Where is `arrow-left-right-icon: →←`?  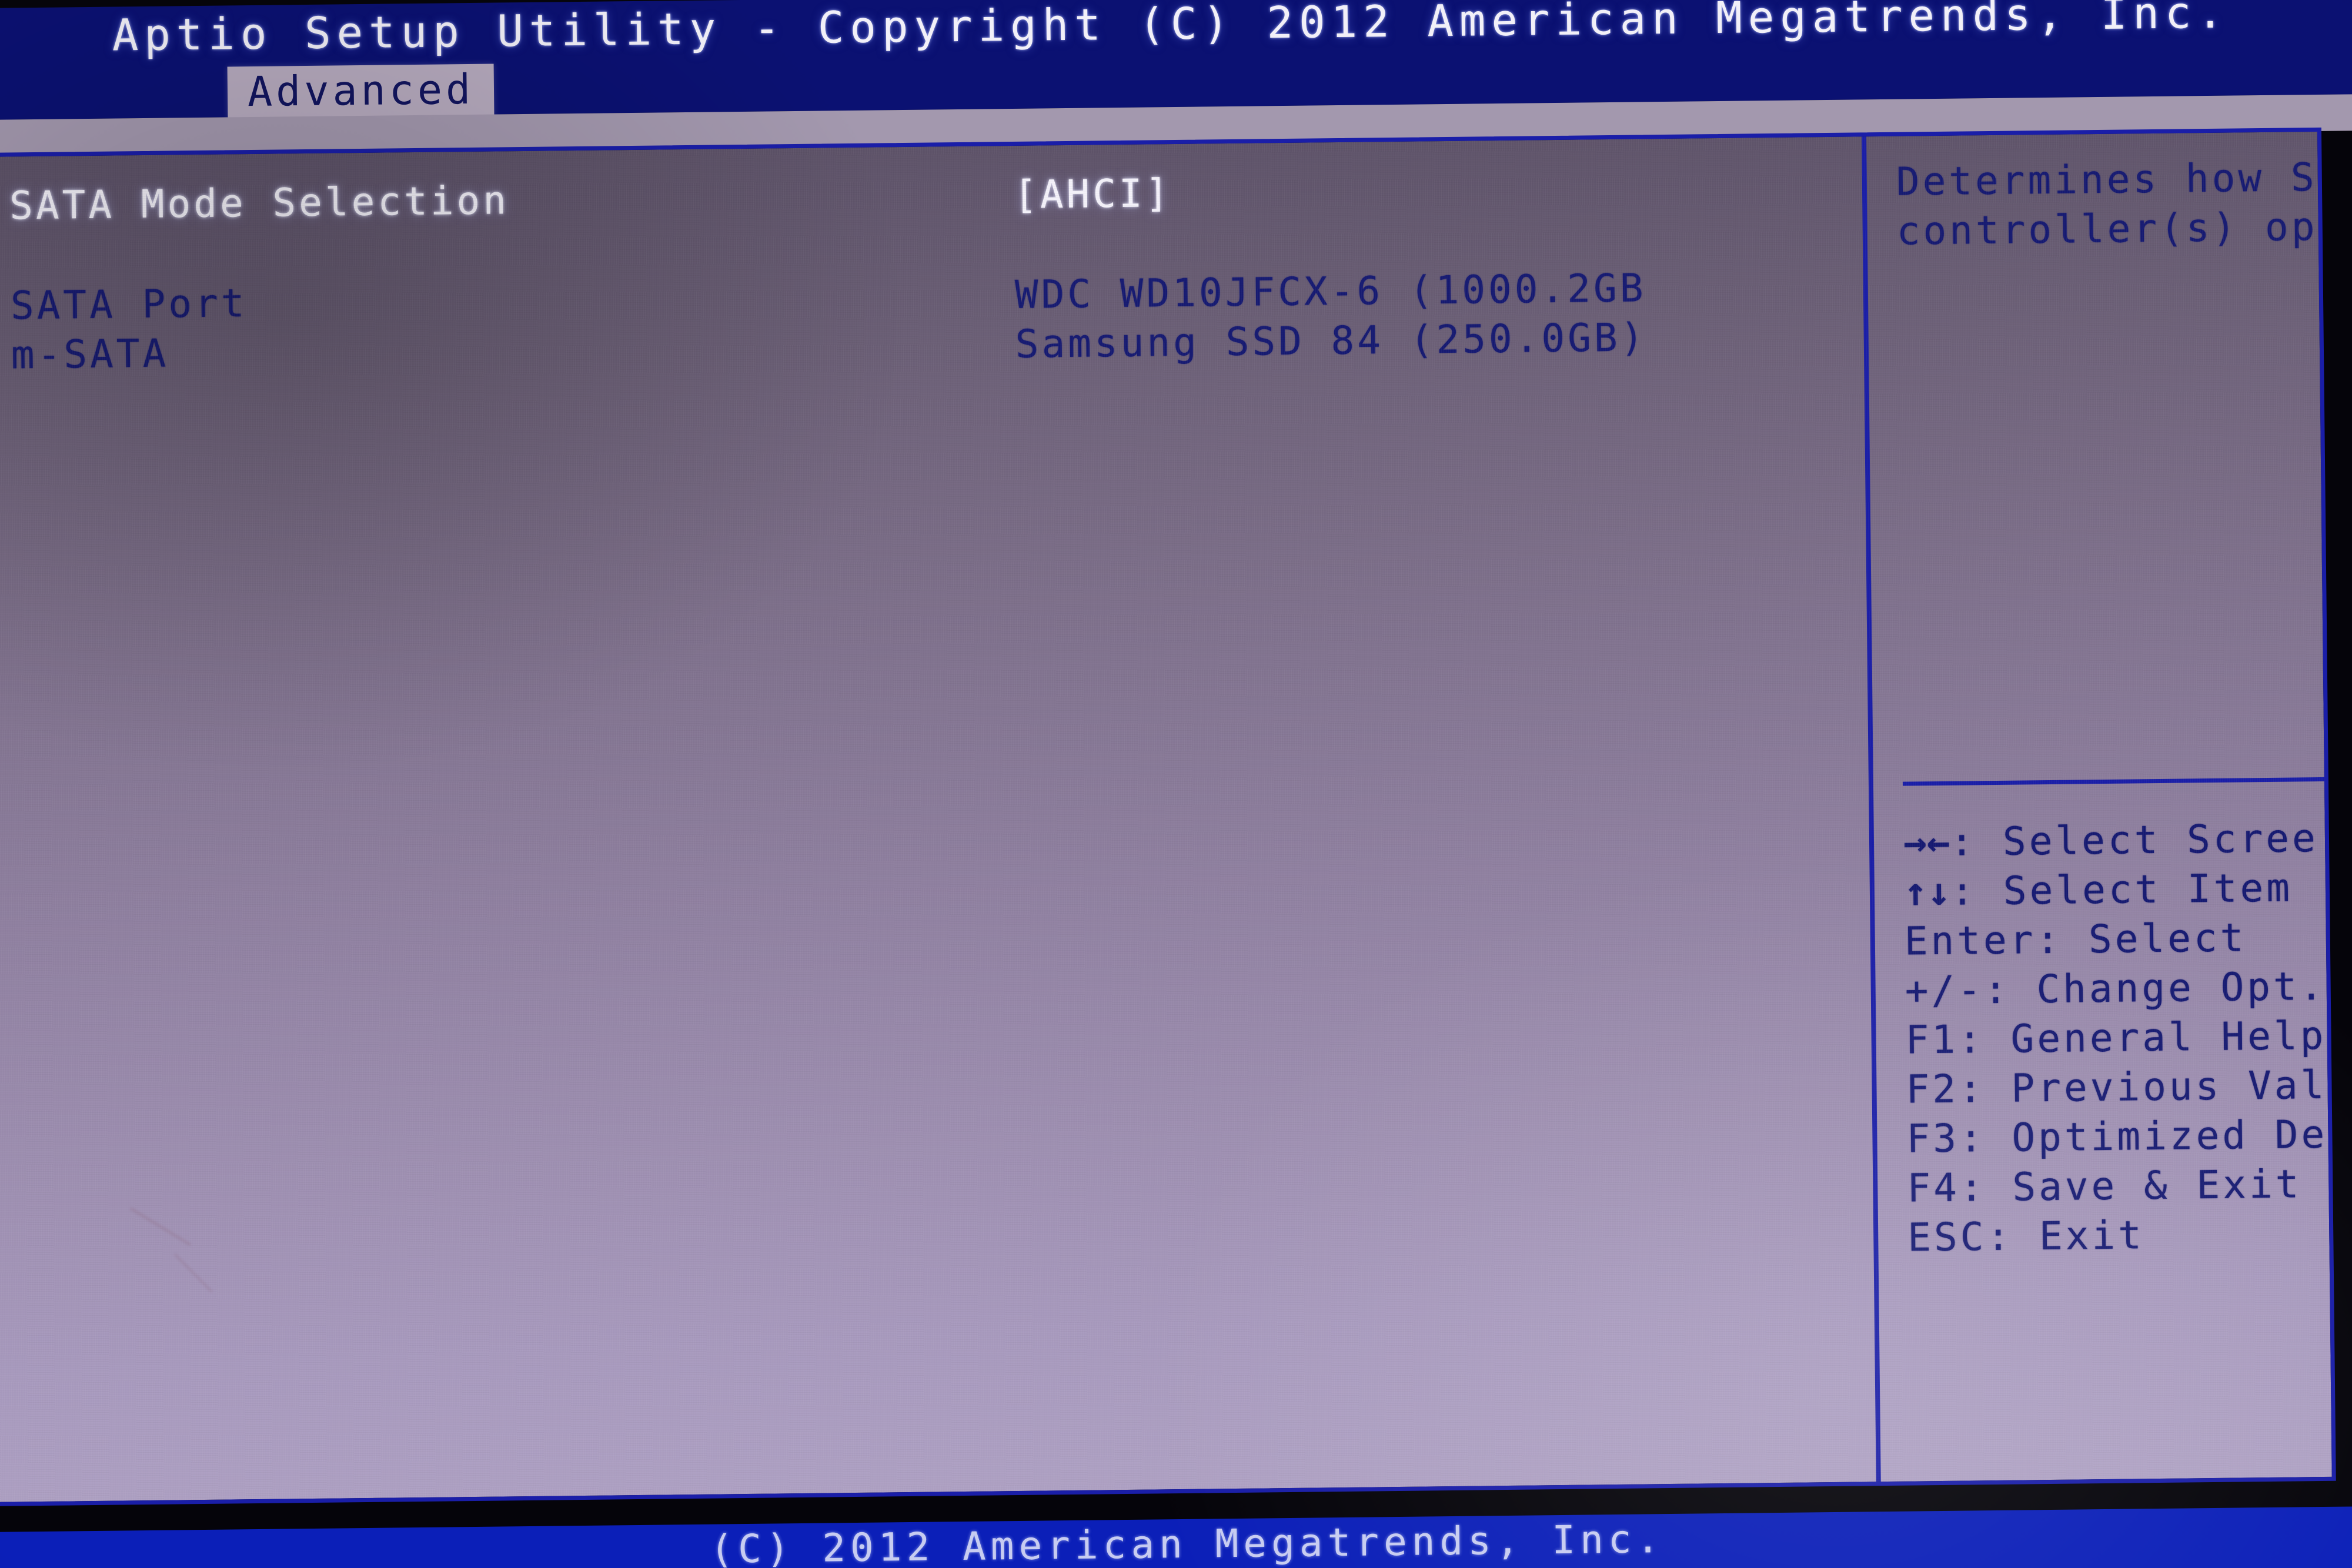 arrow-left-right-icon: →← is located at coordinates (1926, 842).